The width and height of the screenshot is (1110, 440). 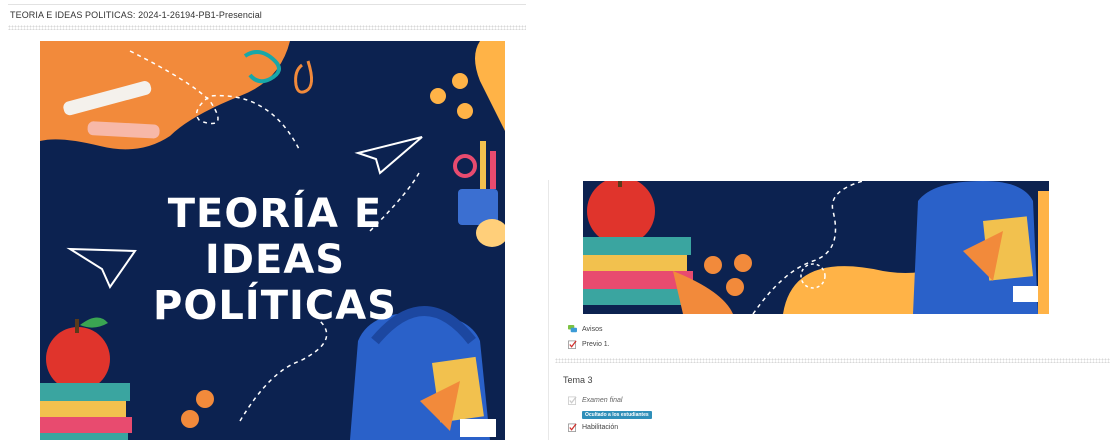 I want to click on forum-icon, so click(x=572, y=329).